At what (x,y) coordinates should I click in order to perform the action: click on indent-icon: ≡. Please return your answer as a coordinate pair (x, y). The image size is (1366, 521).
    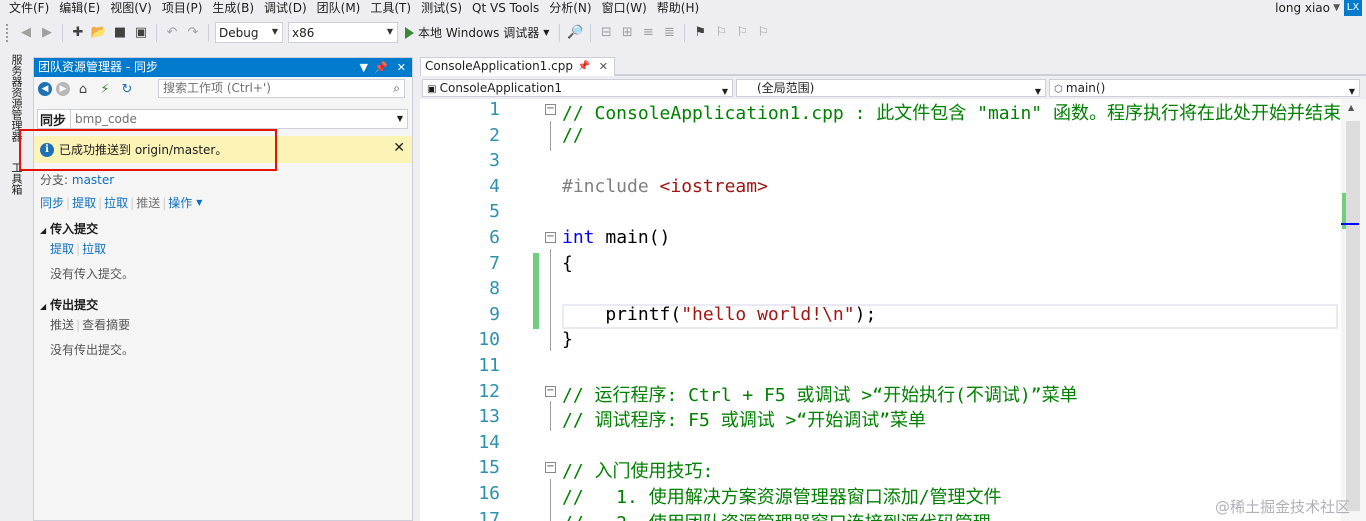
    Looking at the image, I should click on (648, 33).